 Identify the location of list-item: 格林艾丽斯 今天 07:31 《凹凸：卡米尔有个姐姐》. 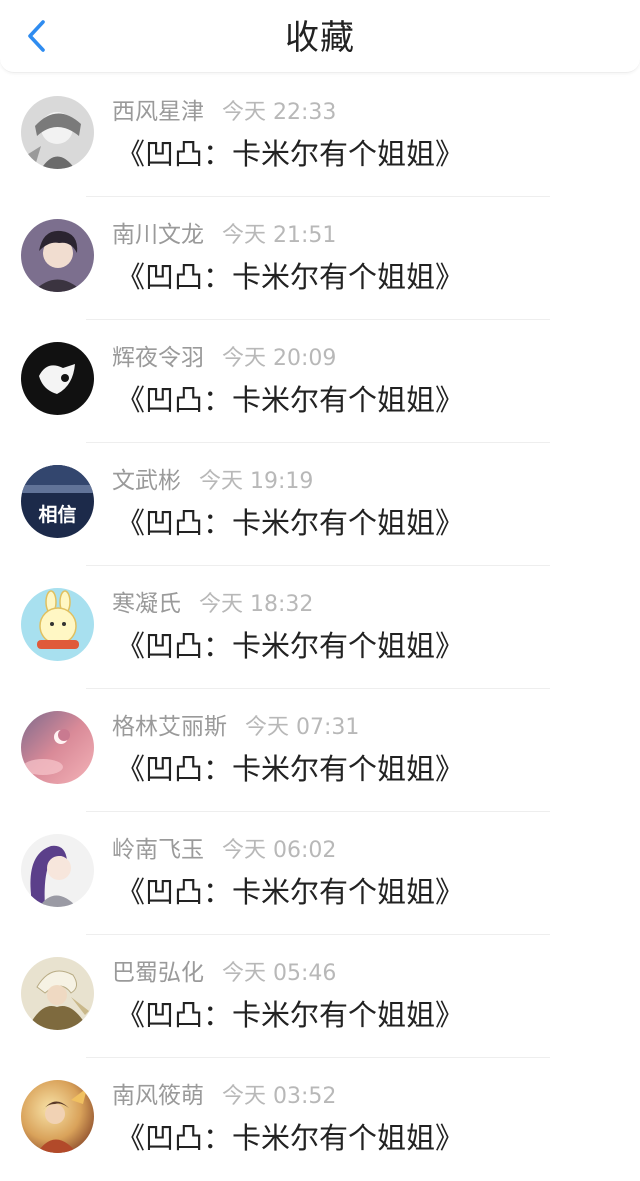
(320, 750).